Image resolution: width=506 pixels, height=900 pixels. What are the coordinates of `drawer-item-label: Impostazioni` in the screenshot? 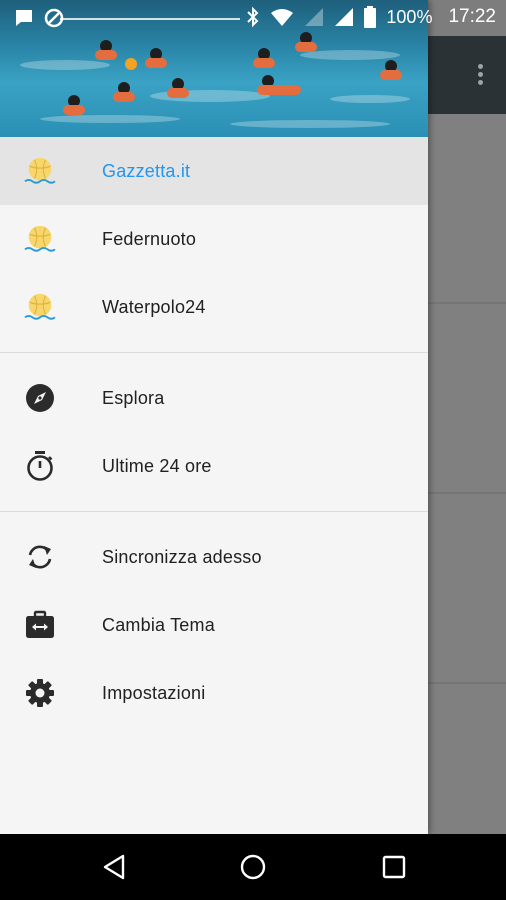 It's located at (154, 692).